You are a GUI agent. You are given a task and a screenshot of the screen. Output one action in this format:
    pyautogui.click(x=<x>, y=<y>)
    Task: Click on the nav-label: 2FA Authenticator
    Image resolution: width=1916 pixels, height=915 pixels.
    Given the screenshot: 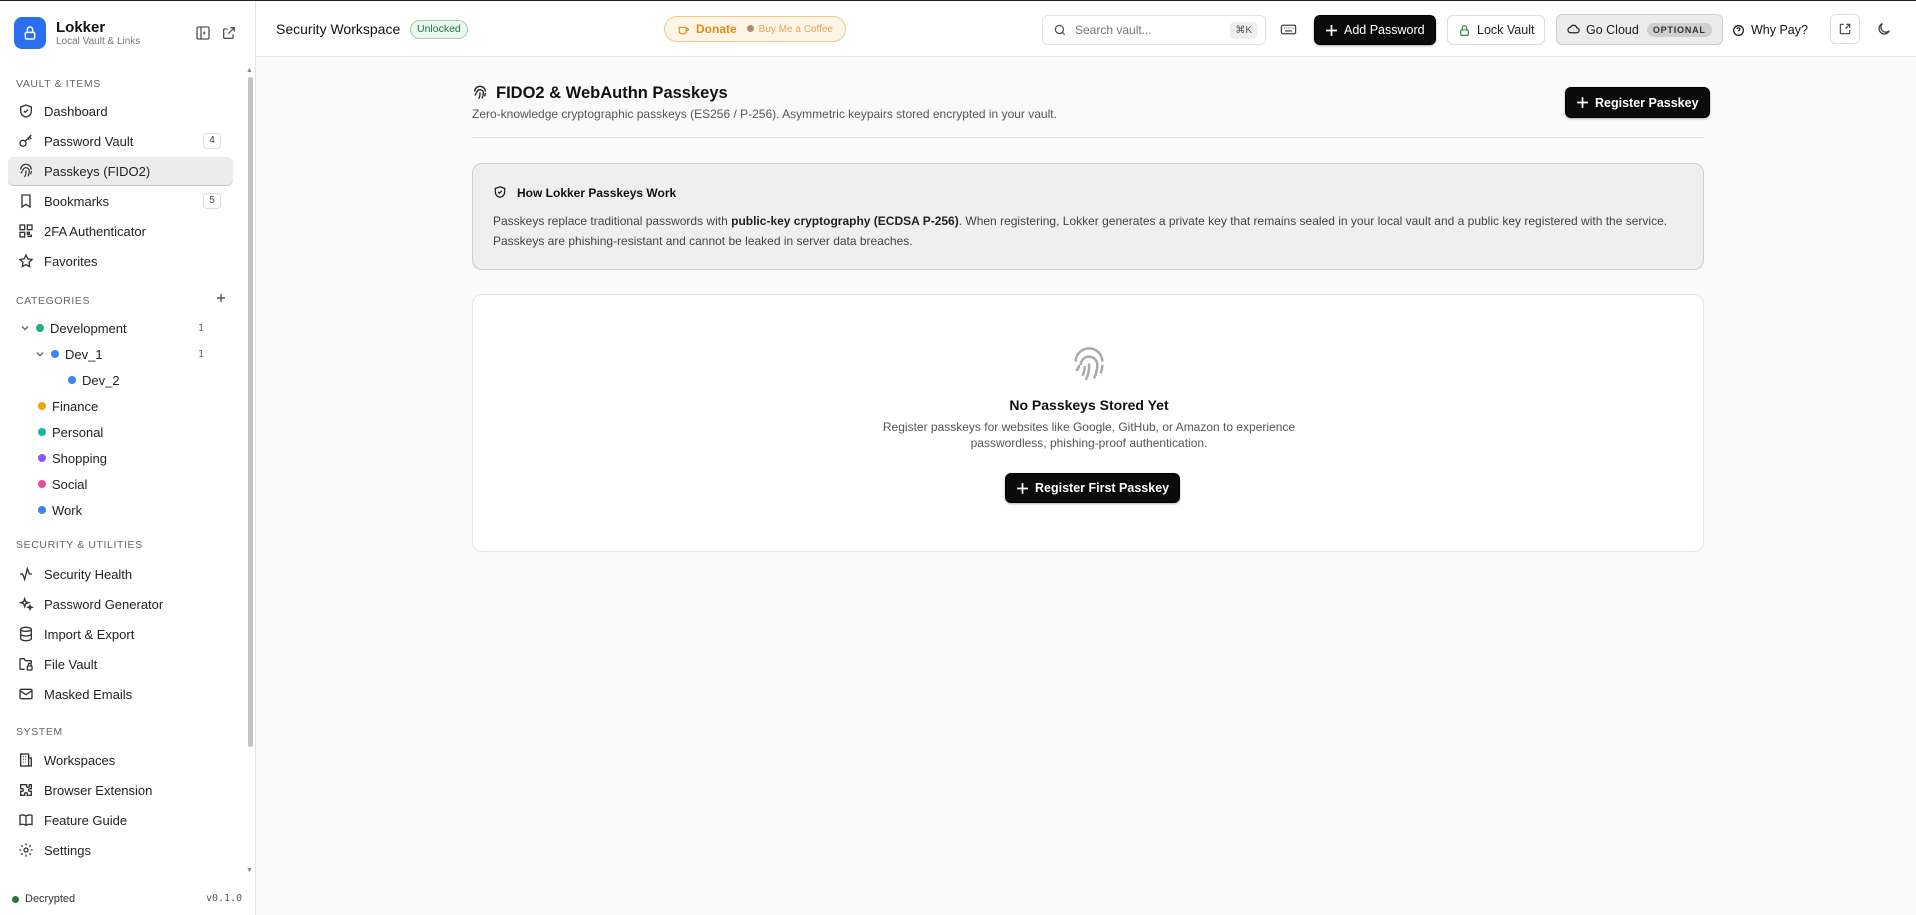 What is the action you would take?
    pyautogui.click(x=95, y=231)
    